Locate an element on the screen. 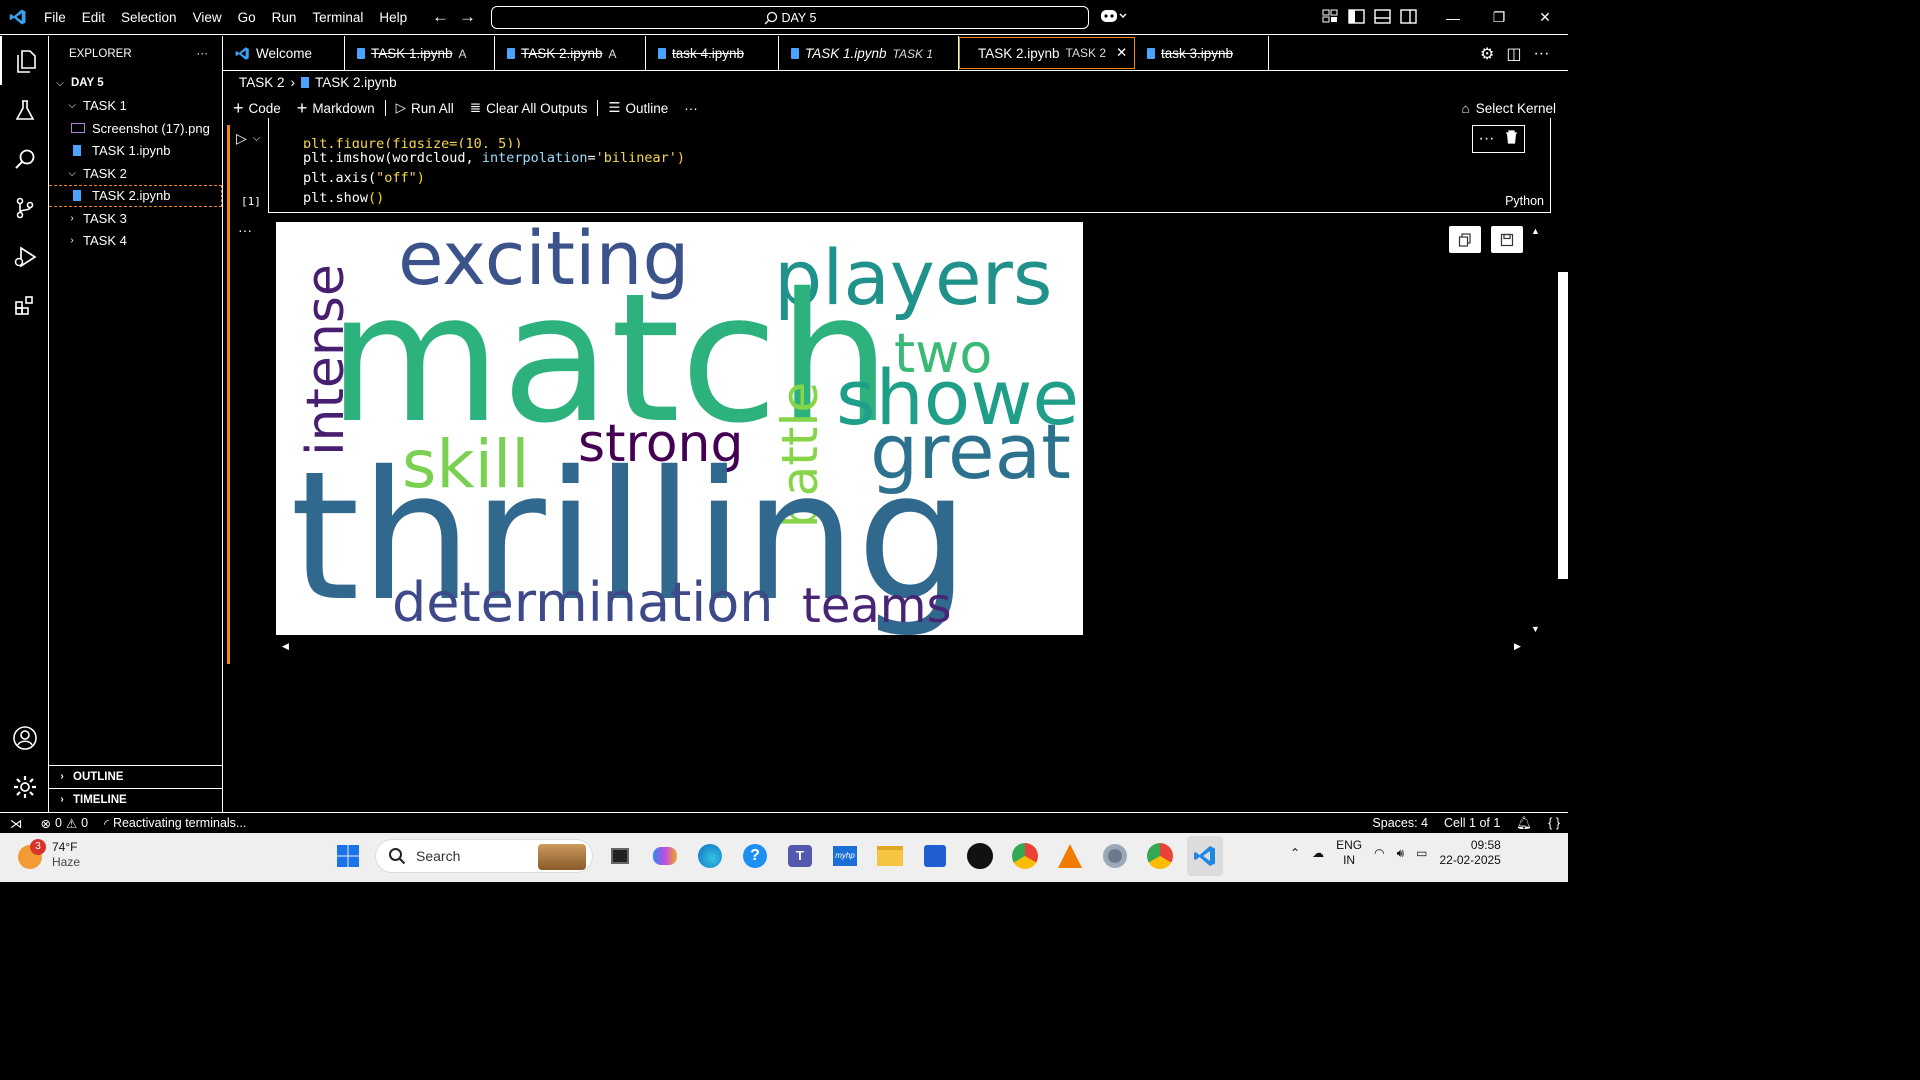 The width and height of the screenshot is (1920, 1080). scroll-left-arrow-icon: ◀ is located at coordinates (285, 646).